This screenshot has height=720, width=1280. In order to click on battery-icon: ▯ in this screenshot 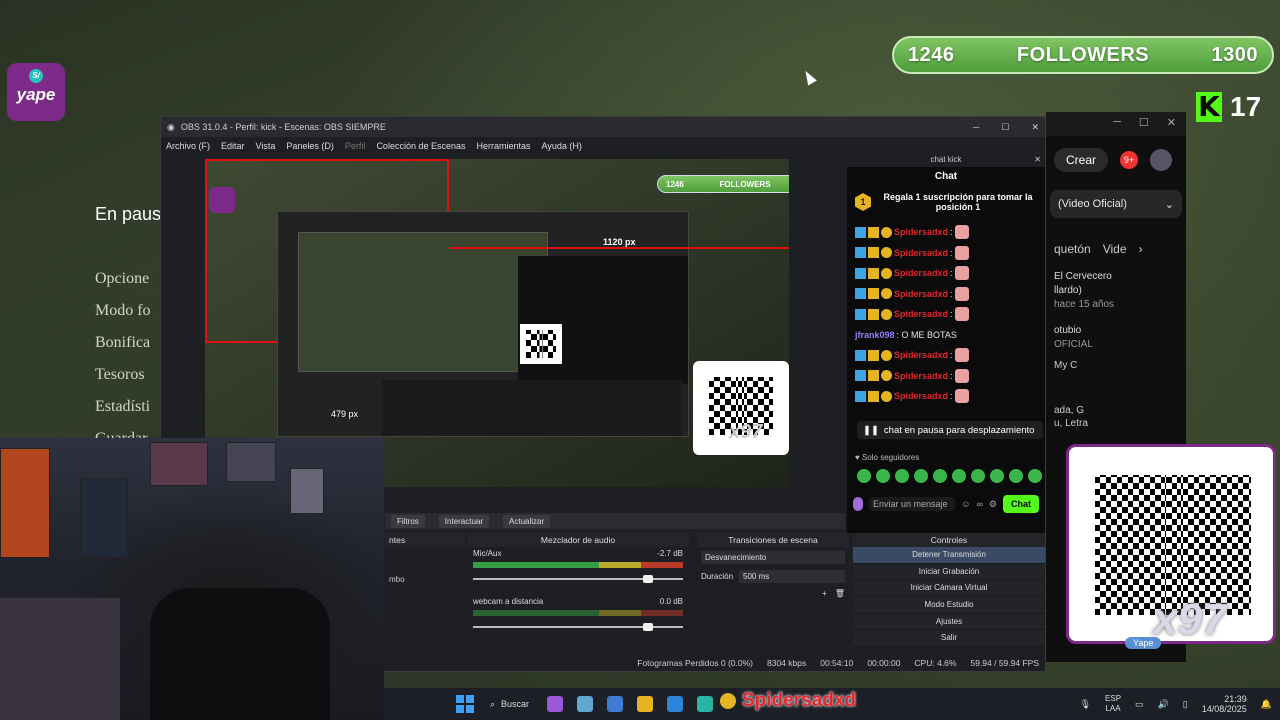, I will do `click(1185, 704)`.